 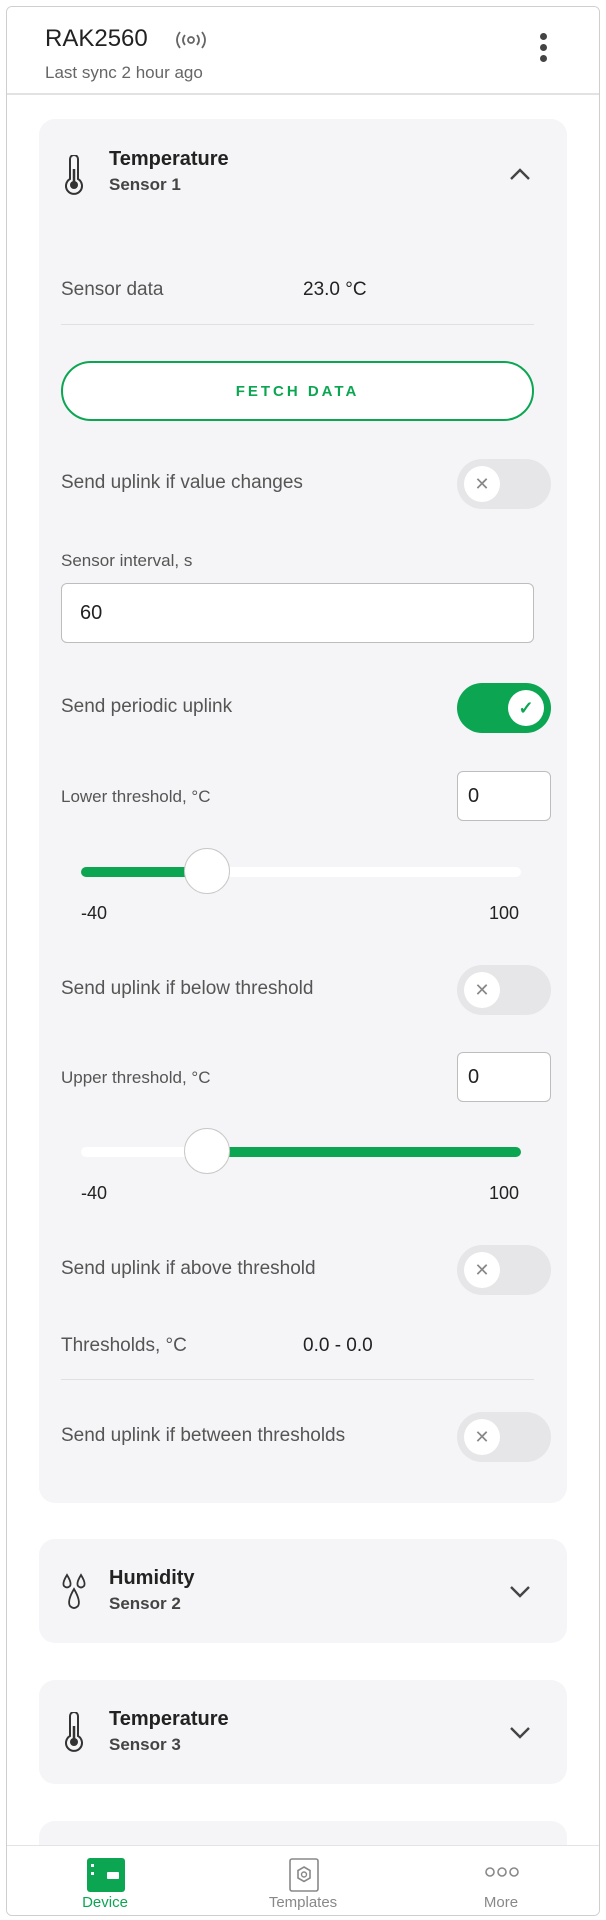 What do you see at coordinates (112, 289) in the screenshot?
I see `sensor-data-label: Sensor data` at bounding box center [112, 289].